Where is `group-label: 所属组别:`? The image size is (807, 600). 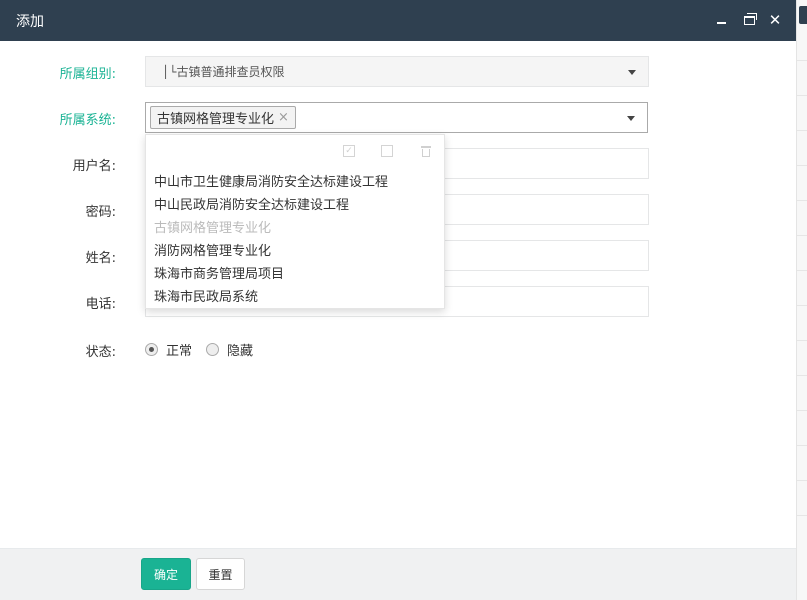 group-label: 所属组别: is located at coordinates (87, 74).